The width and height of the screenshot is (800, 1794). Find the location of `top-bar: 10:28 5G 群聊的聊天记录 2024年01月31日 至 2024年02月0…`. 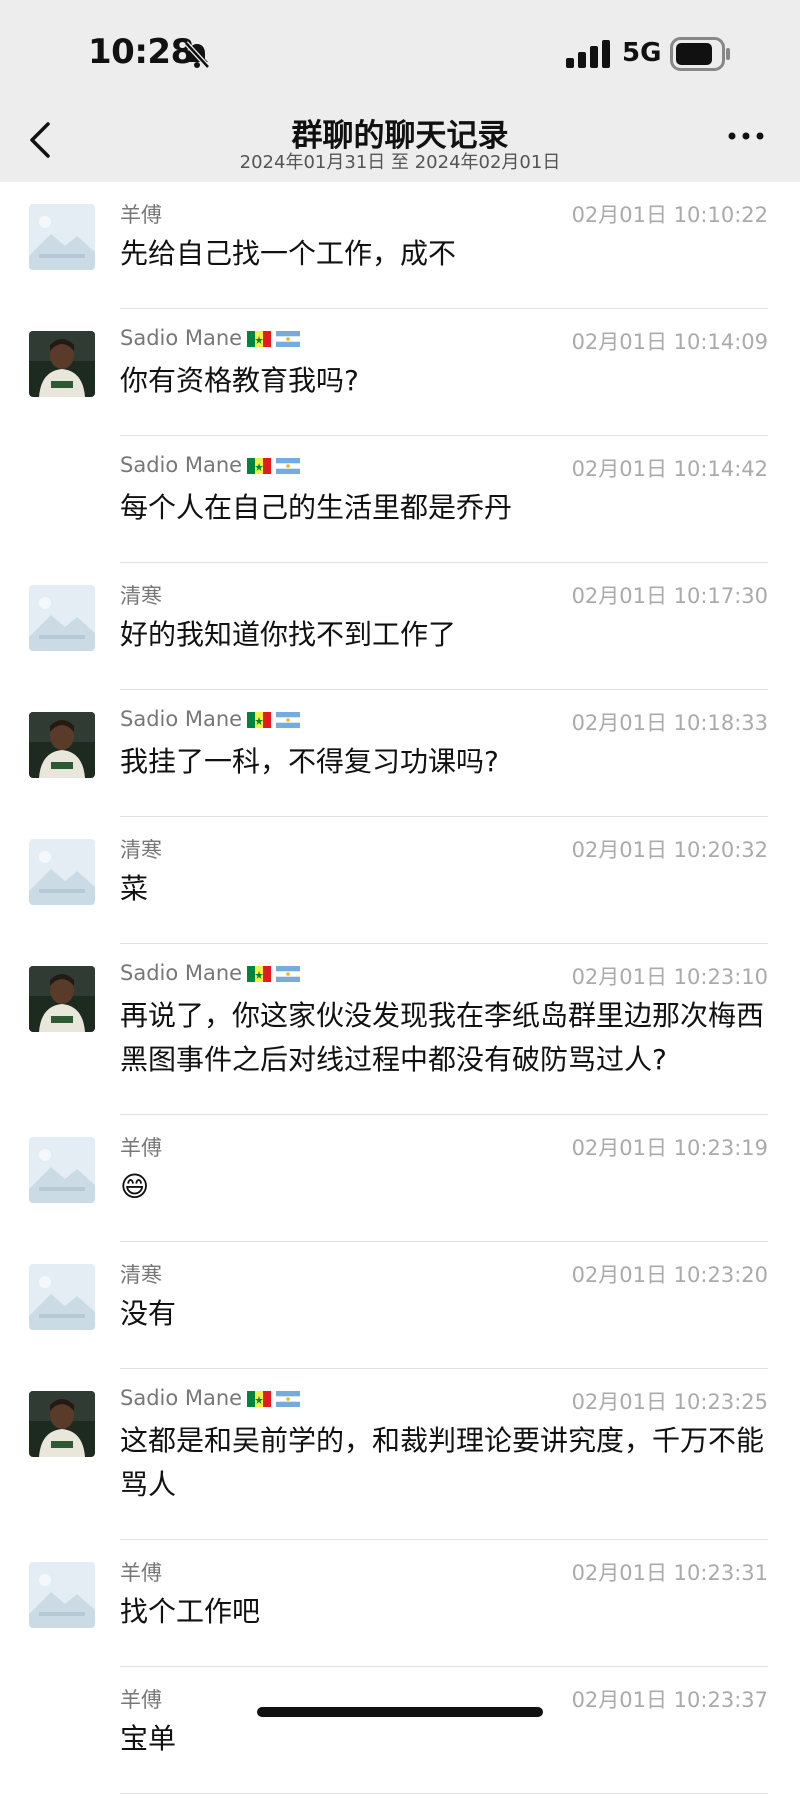

top-bar: 10:28 5G 群聊的聊天记录 2024年01月31日 至 2024年02月0… is located at coordinates (400, 91).